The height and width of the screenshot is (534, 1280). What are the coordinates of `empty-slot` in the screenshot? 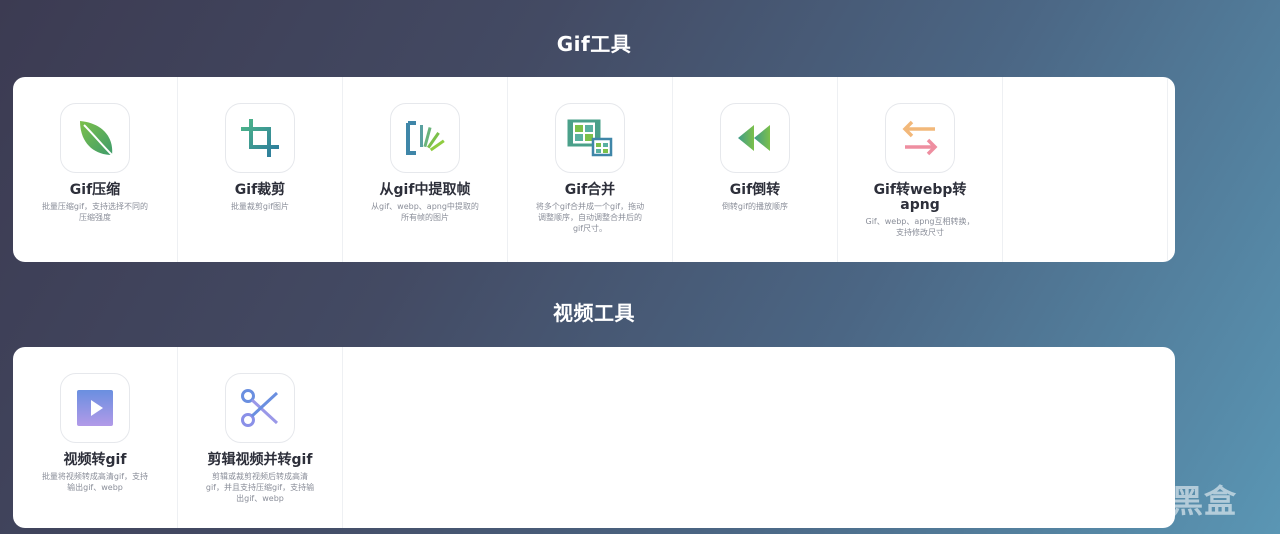 It's located at (1085, 169).